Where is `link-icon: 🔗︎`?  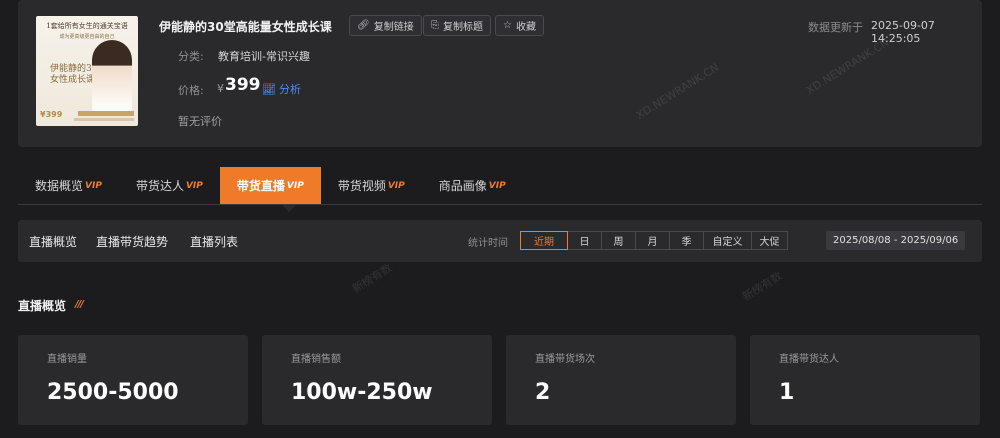
link-icon: 🔗︎ is located at coordinates (363, 25).